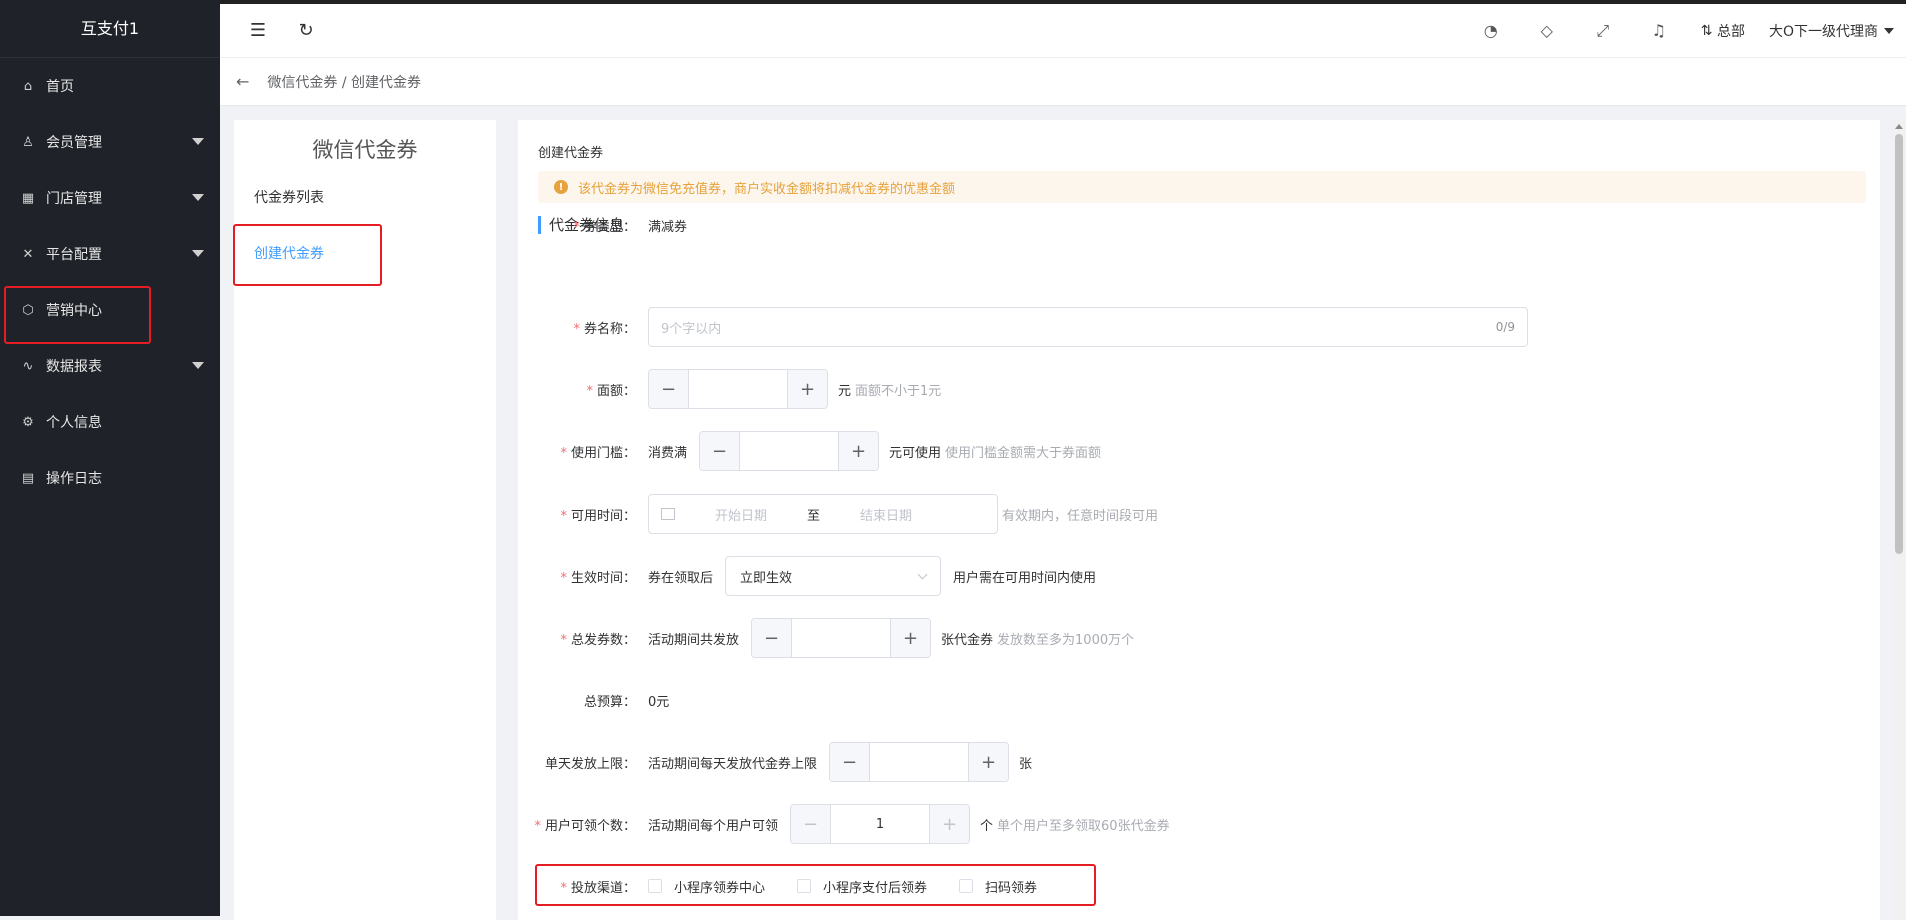 This screenshot has width=1906, height=920. I want to click on daily-input, so click(919, 762).